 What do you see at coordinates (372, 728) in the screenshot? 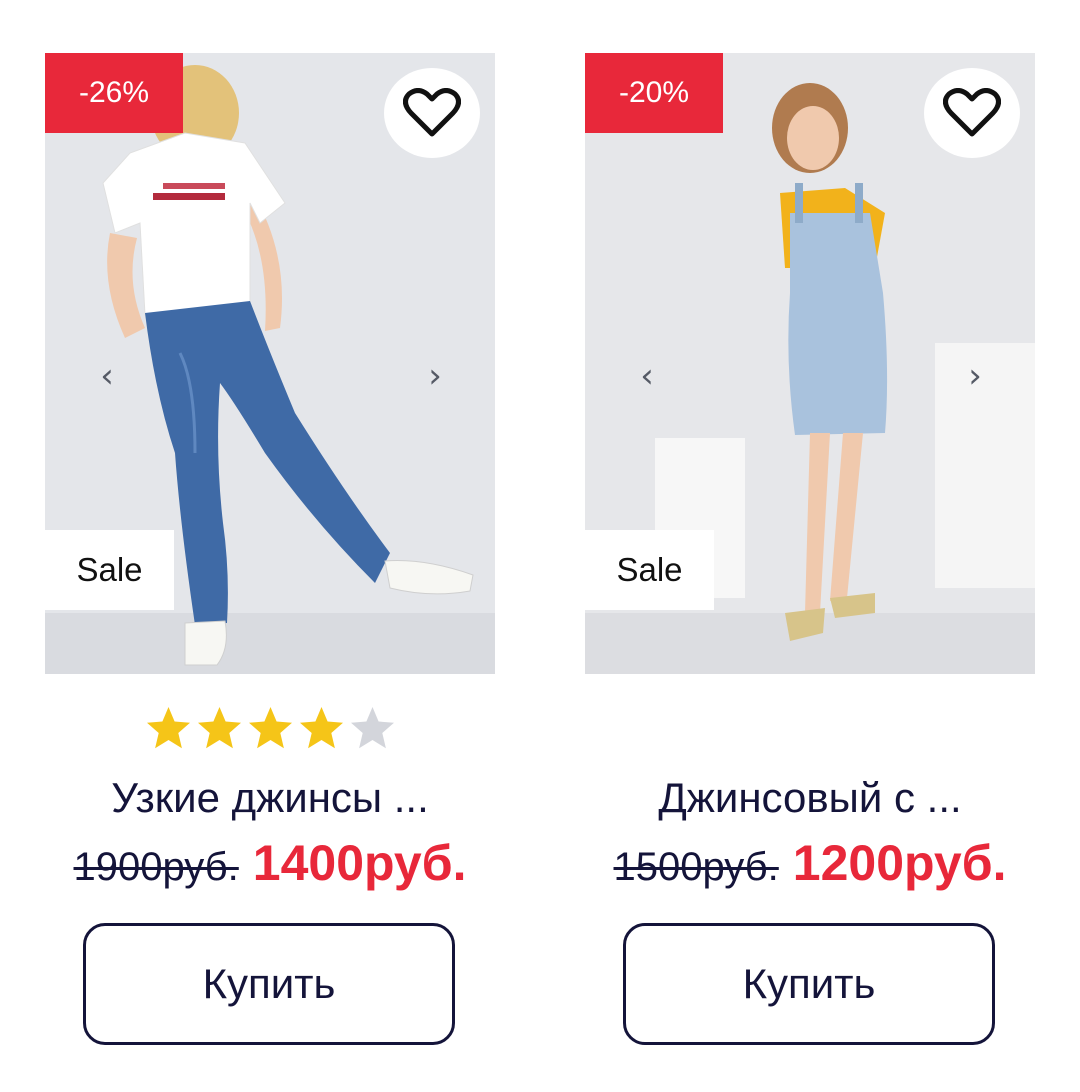
I see `star-empty-icon` at bounding box center [372, 728].